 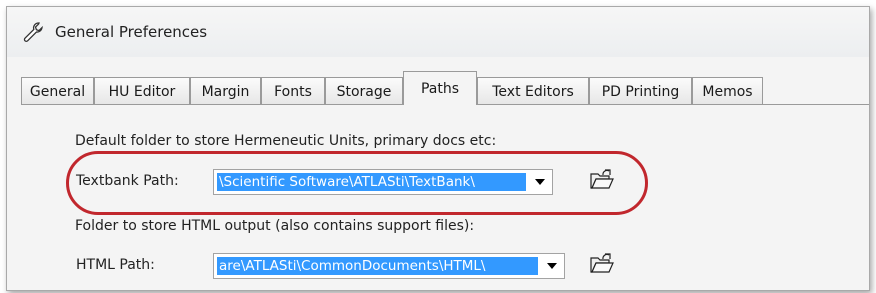 What do you see at coordinates (225, 91) in the screenshot?
I see `tab-margin: Margin` at bounding box center [225, 91].